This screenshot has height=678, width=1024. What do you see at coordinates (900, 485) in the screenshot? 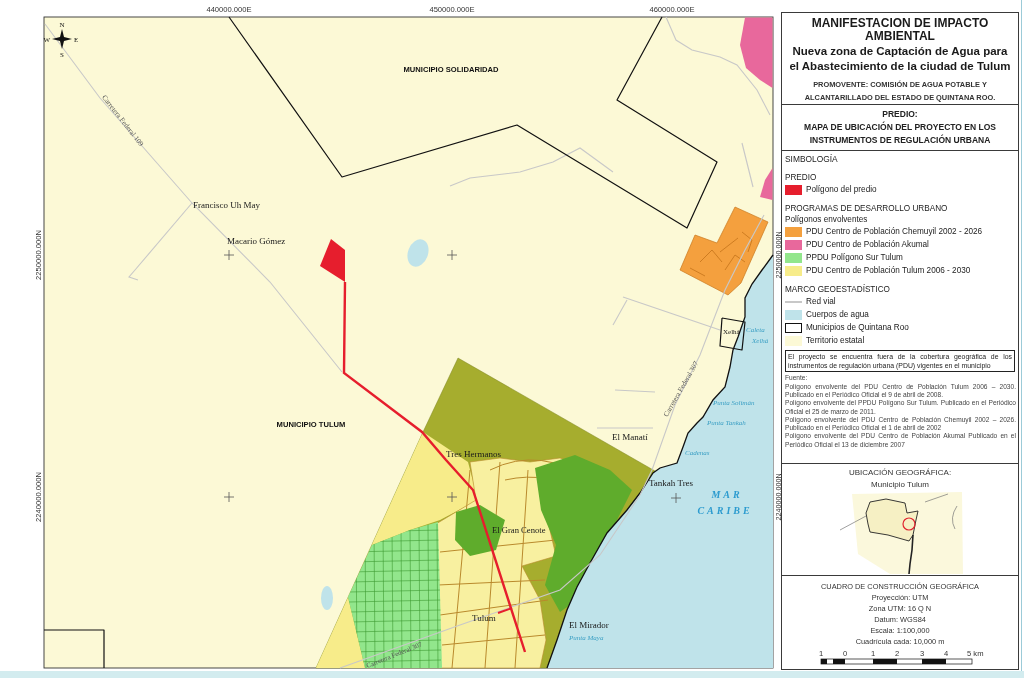
I see `location-subtitle: Municipio Tulum` at bounding box center [900, 485].